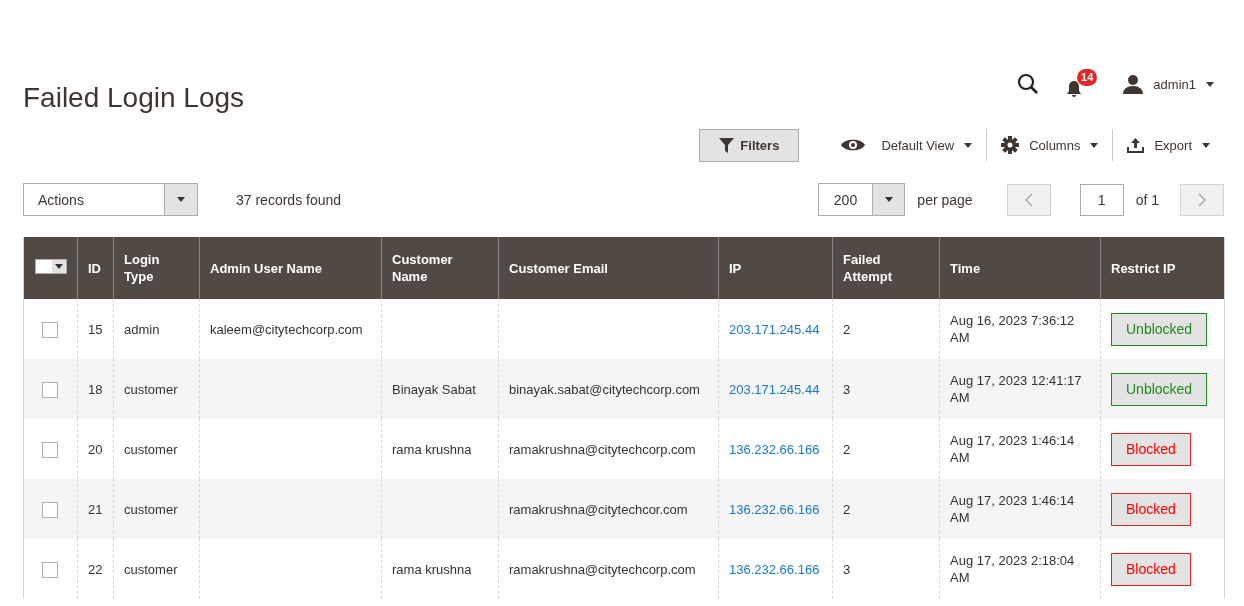 The width and height of the screenshot is (1244, 606). I want to click on chevron-right-icon, so click(1202, 199).